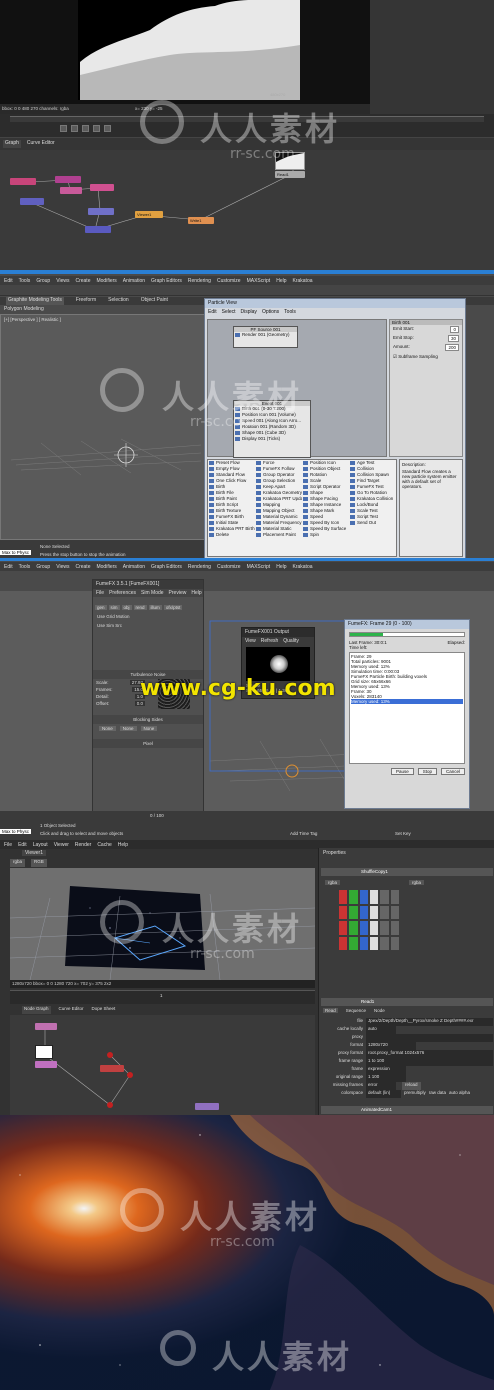 This screenshot has width=494, height=1390. Describe the element at coordinates (290, 174) in the screenshot. I see `node-read: Read1` at that location.